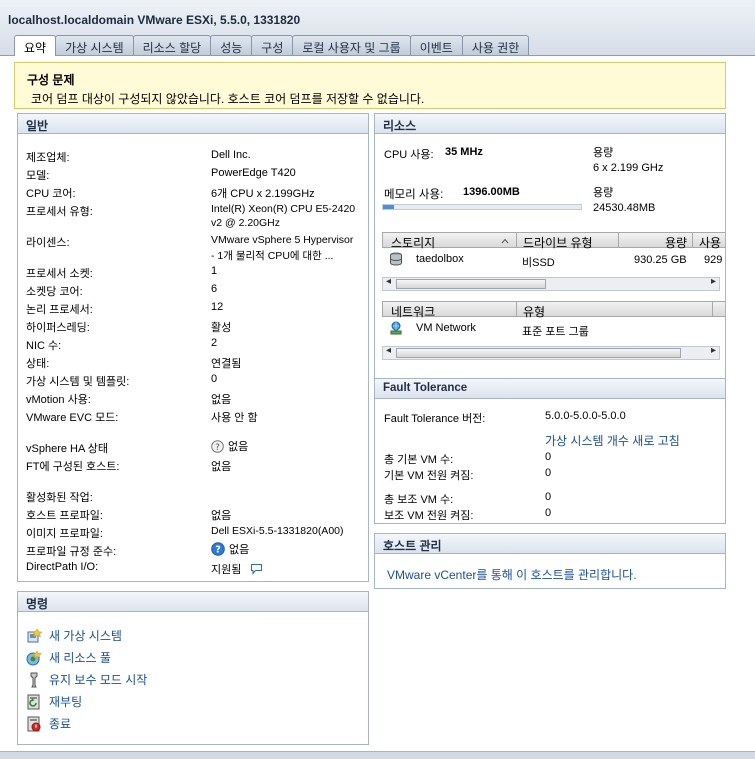 The width and height of the screenshot is (755, 759). Describe the element at coordinates (226, 364) in the screenshot. I see `state-value: 연결됨` at that location.